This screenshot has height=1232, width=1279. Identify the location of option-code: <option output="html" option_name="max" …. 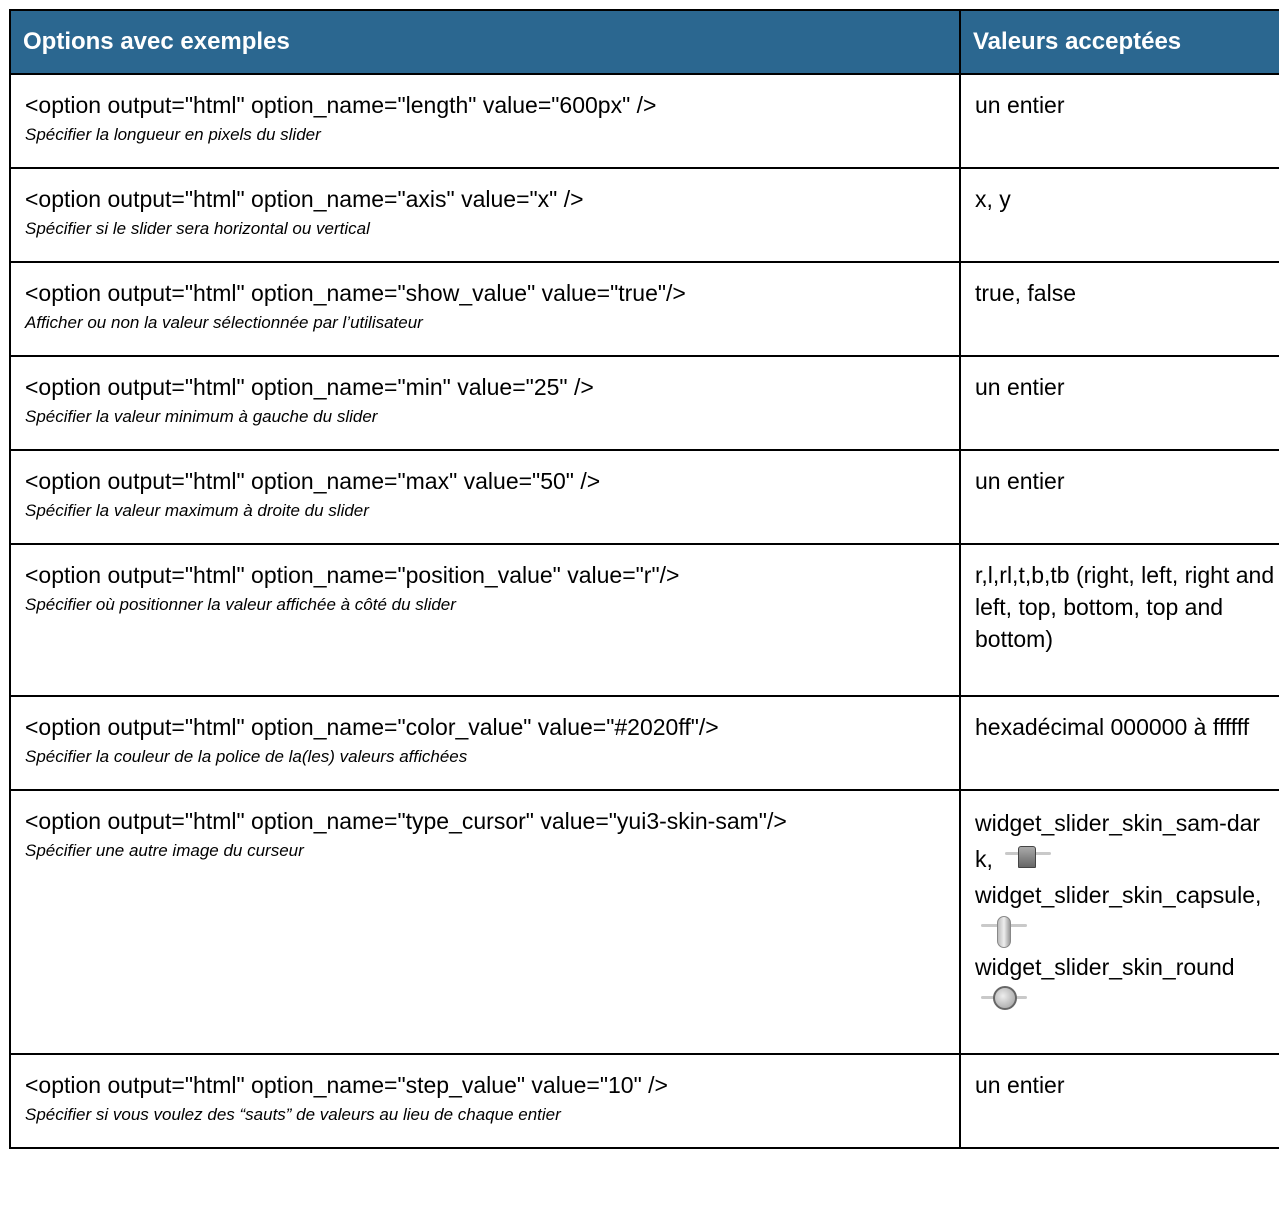
(313, 481).